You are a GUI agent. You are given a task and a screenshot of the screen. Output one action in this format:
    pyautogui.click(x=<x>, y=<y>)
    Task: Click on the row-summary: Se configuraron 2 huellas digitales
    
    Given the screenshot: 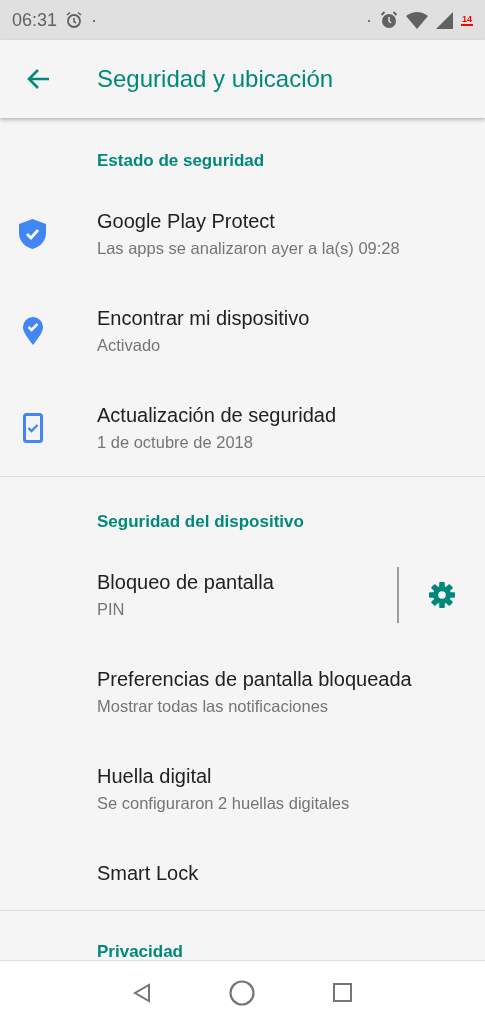 What is the action you would take?
    pyautogui.click(x=224, y=803)
    